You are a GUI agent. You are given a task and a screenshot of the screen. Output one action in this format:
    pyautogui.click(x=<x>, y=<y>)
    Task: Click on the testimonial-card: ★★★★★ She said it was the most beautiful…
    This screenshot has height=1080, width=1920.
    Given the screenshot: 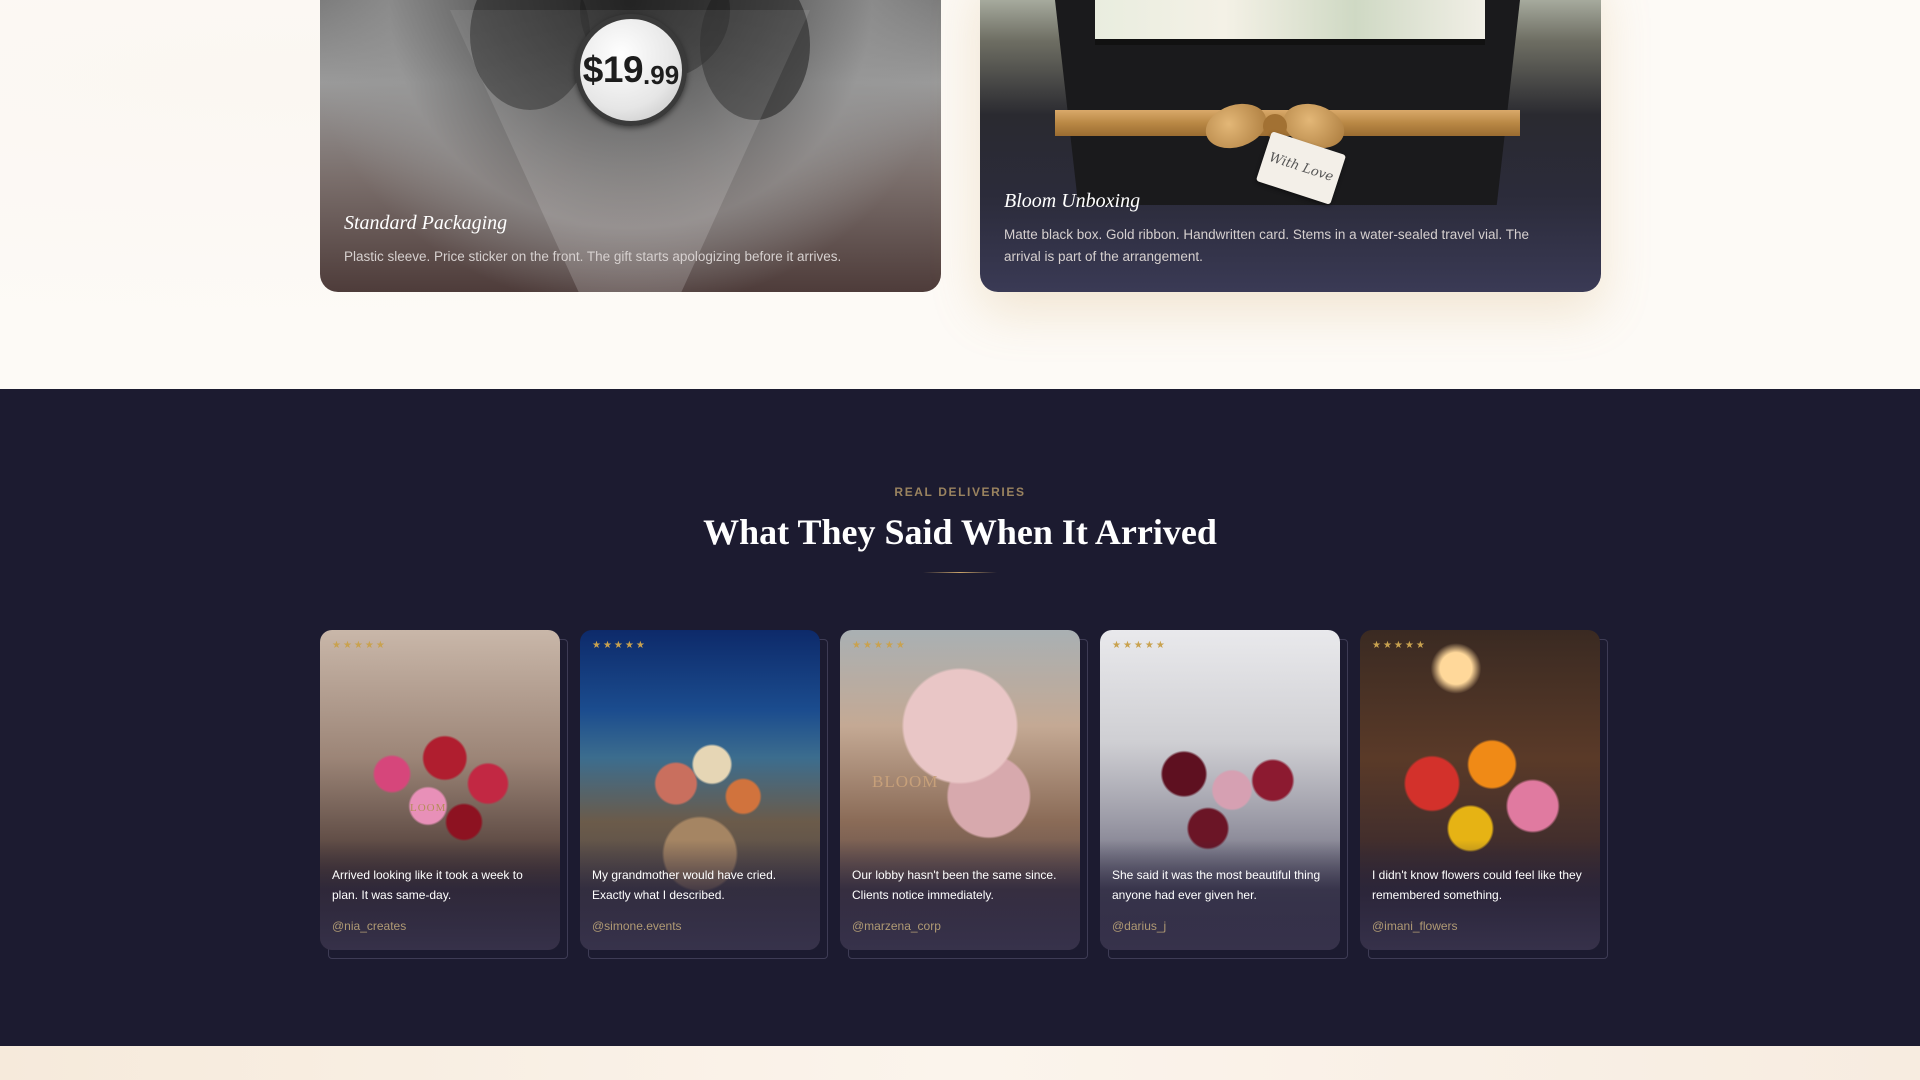 What is the action you would take?
    pyautogui.click(x=1224, y=794)
    